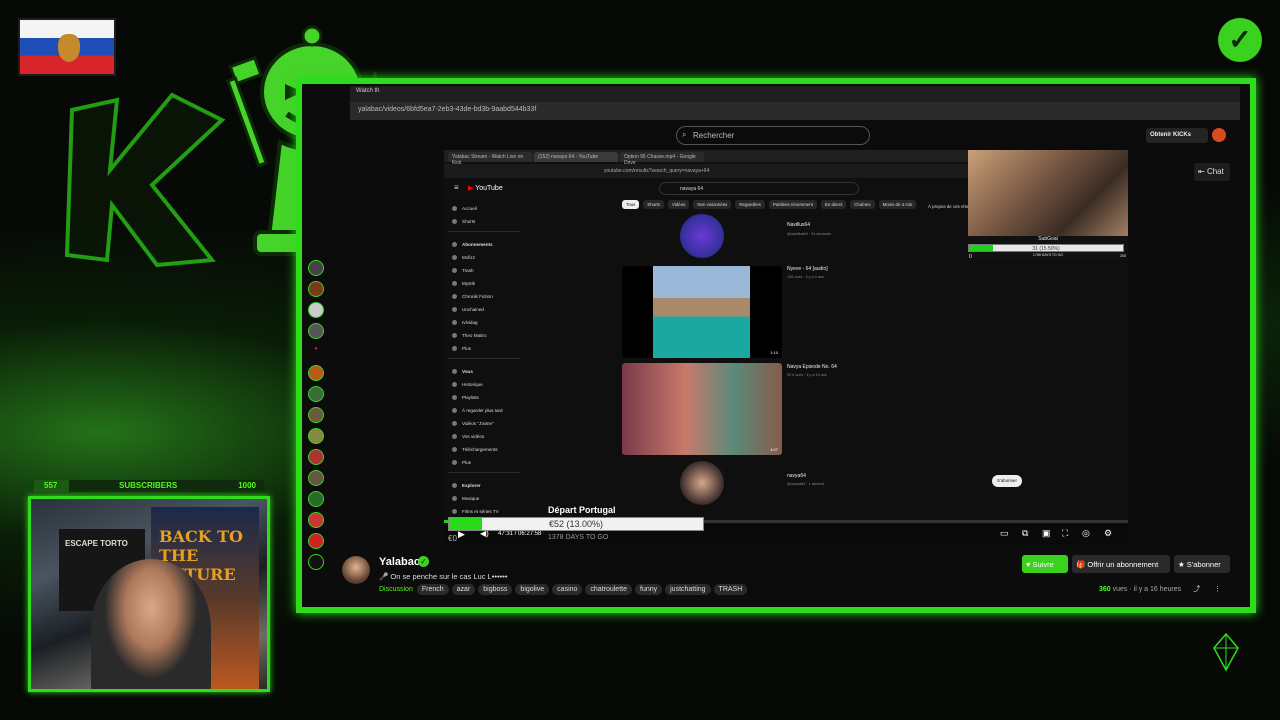  Describe the element at coordinates (576, 157) in the screenshot. I see `nested-tab: (152) navaya 64 - YouTube` at that location.